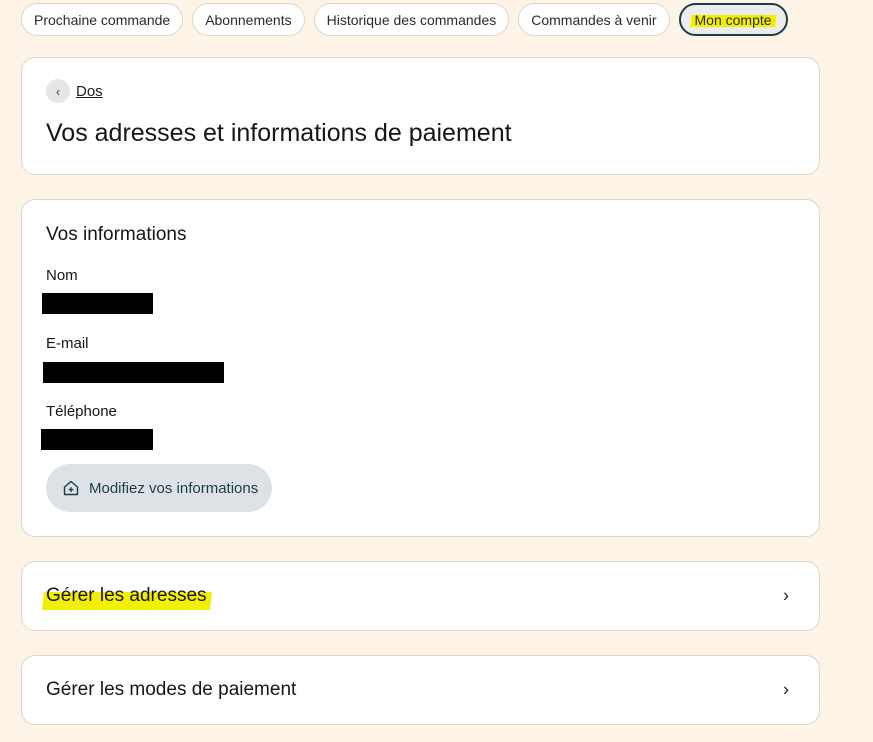  Describe the element at coordinates (420, 596) in the screenshot. I see `manage-addresses-row: Gérer les adresses ›` at that location.